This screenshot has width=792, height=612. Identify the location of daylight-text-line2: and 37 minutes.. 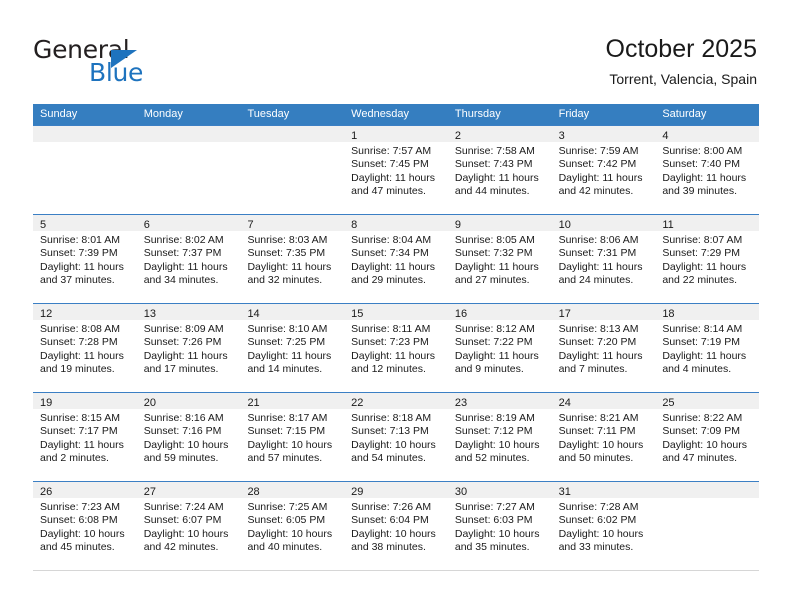
(77, 280).